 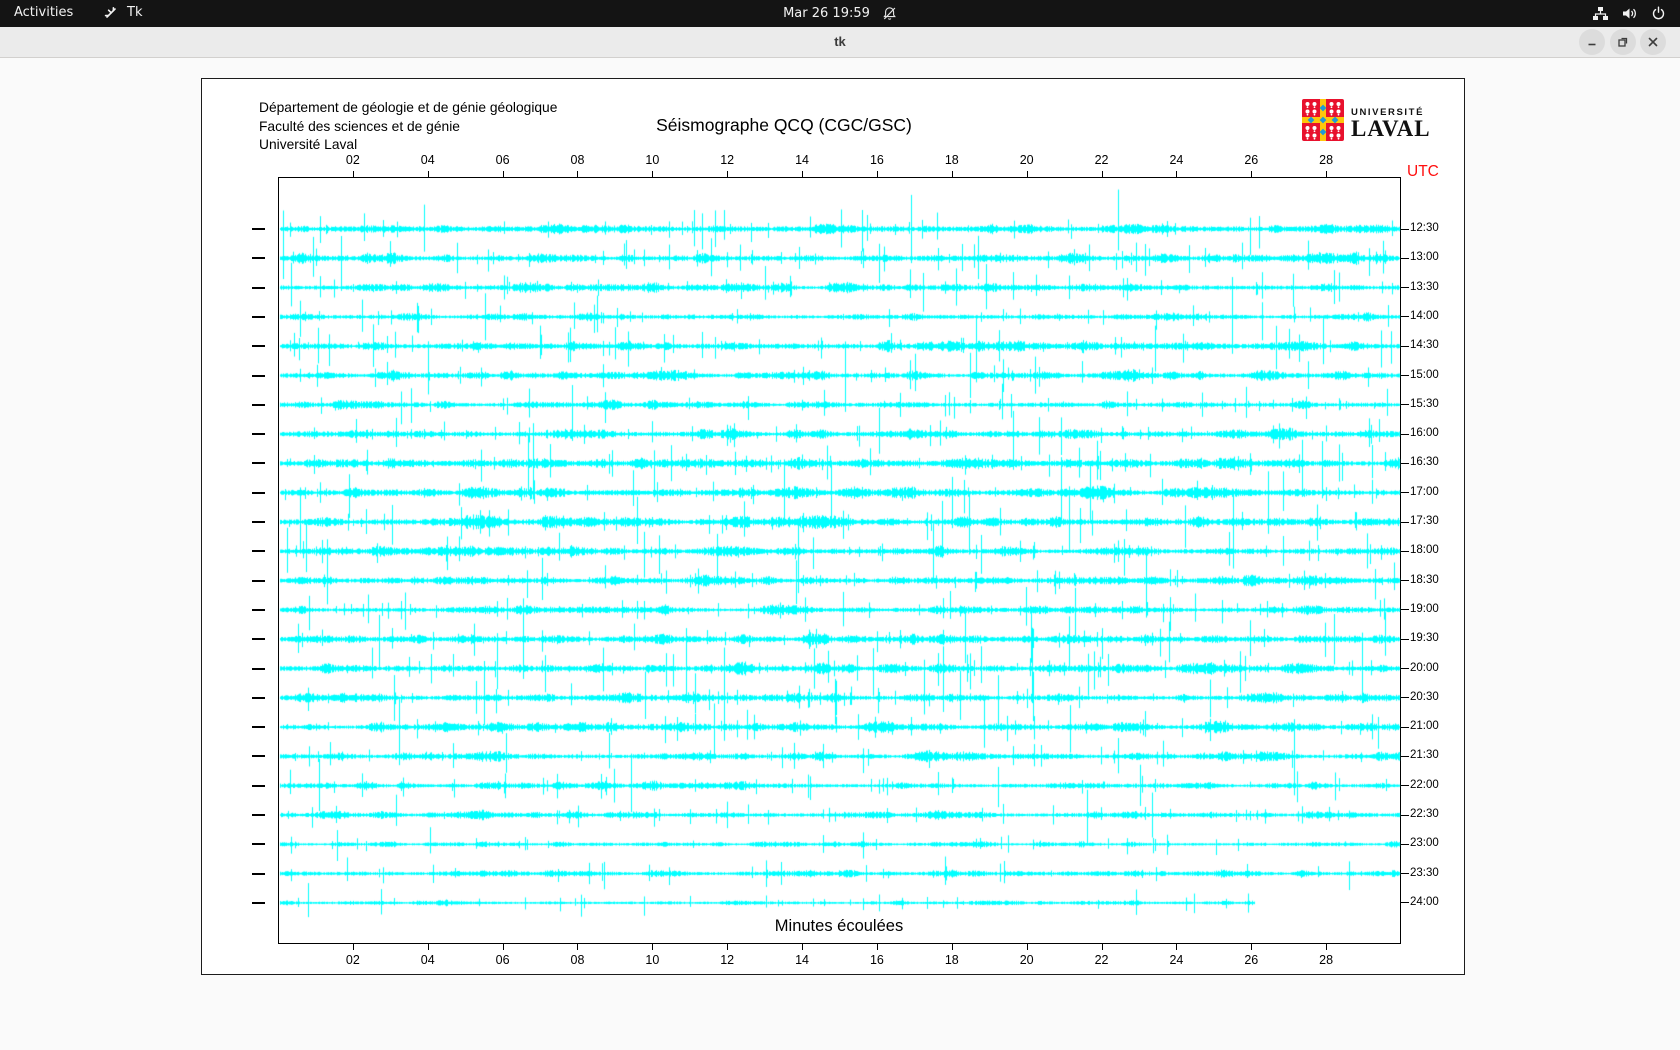 What do you see at coordinates (1424, 374) in the screenshot?
I see `time-label: 15:00` at bounding box center [1424, 374].